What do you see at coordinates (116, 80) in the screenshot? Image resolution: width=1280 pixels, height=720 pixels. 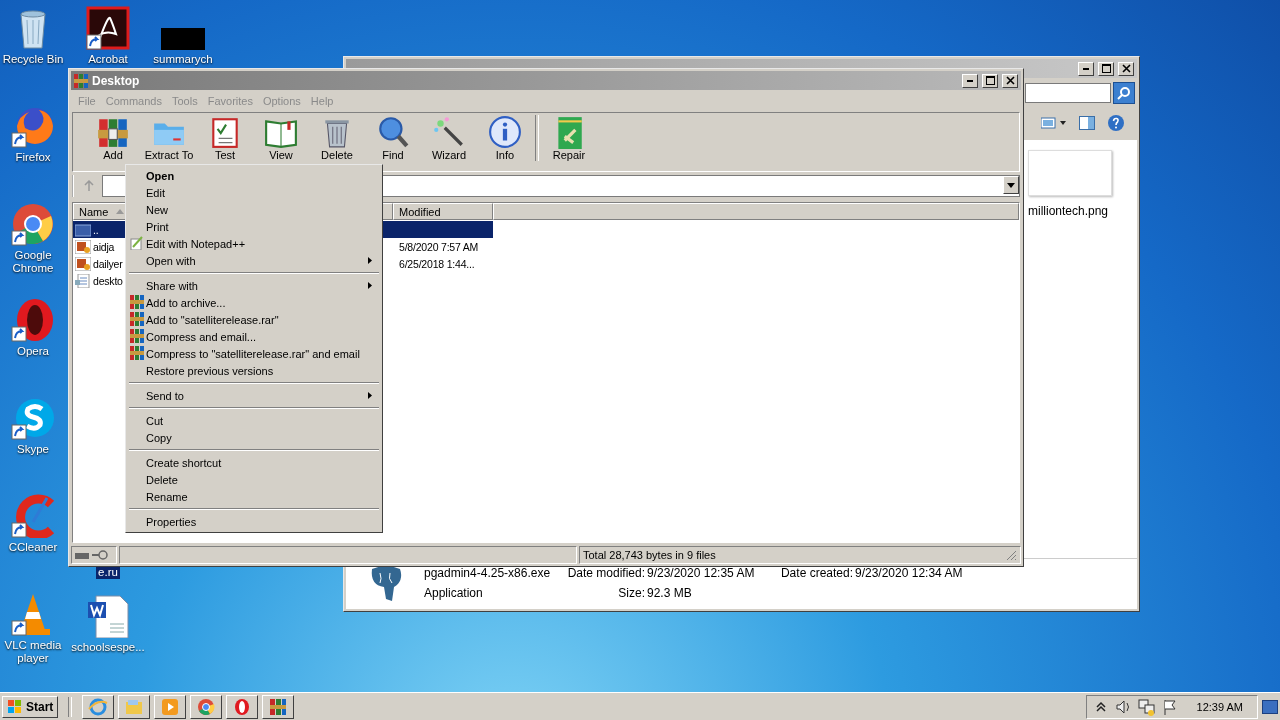 I see `window-title: Desktop` at bounding box center [116, 80].